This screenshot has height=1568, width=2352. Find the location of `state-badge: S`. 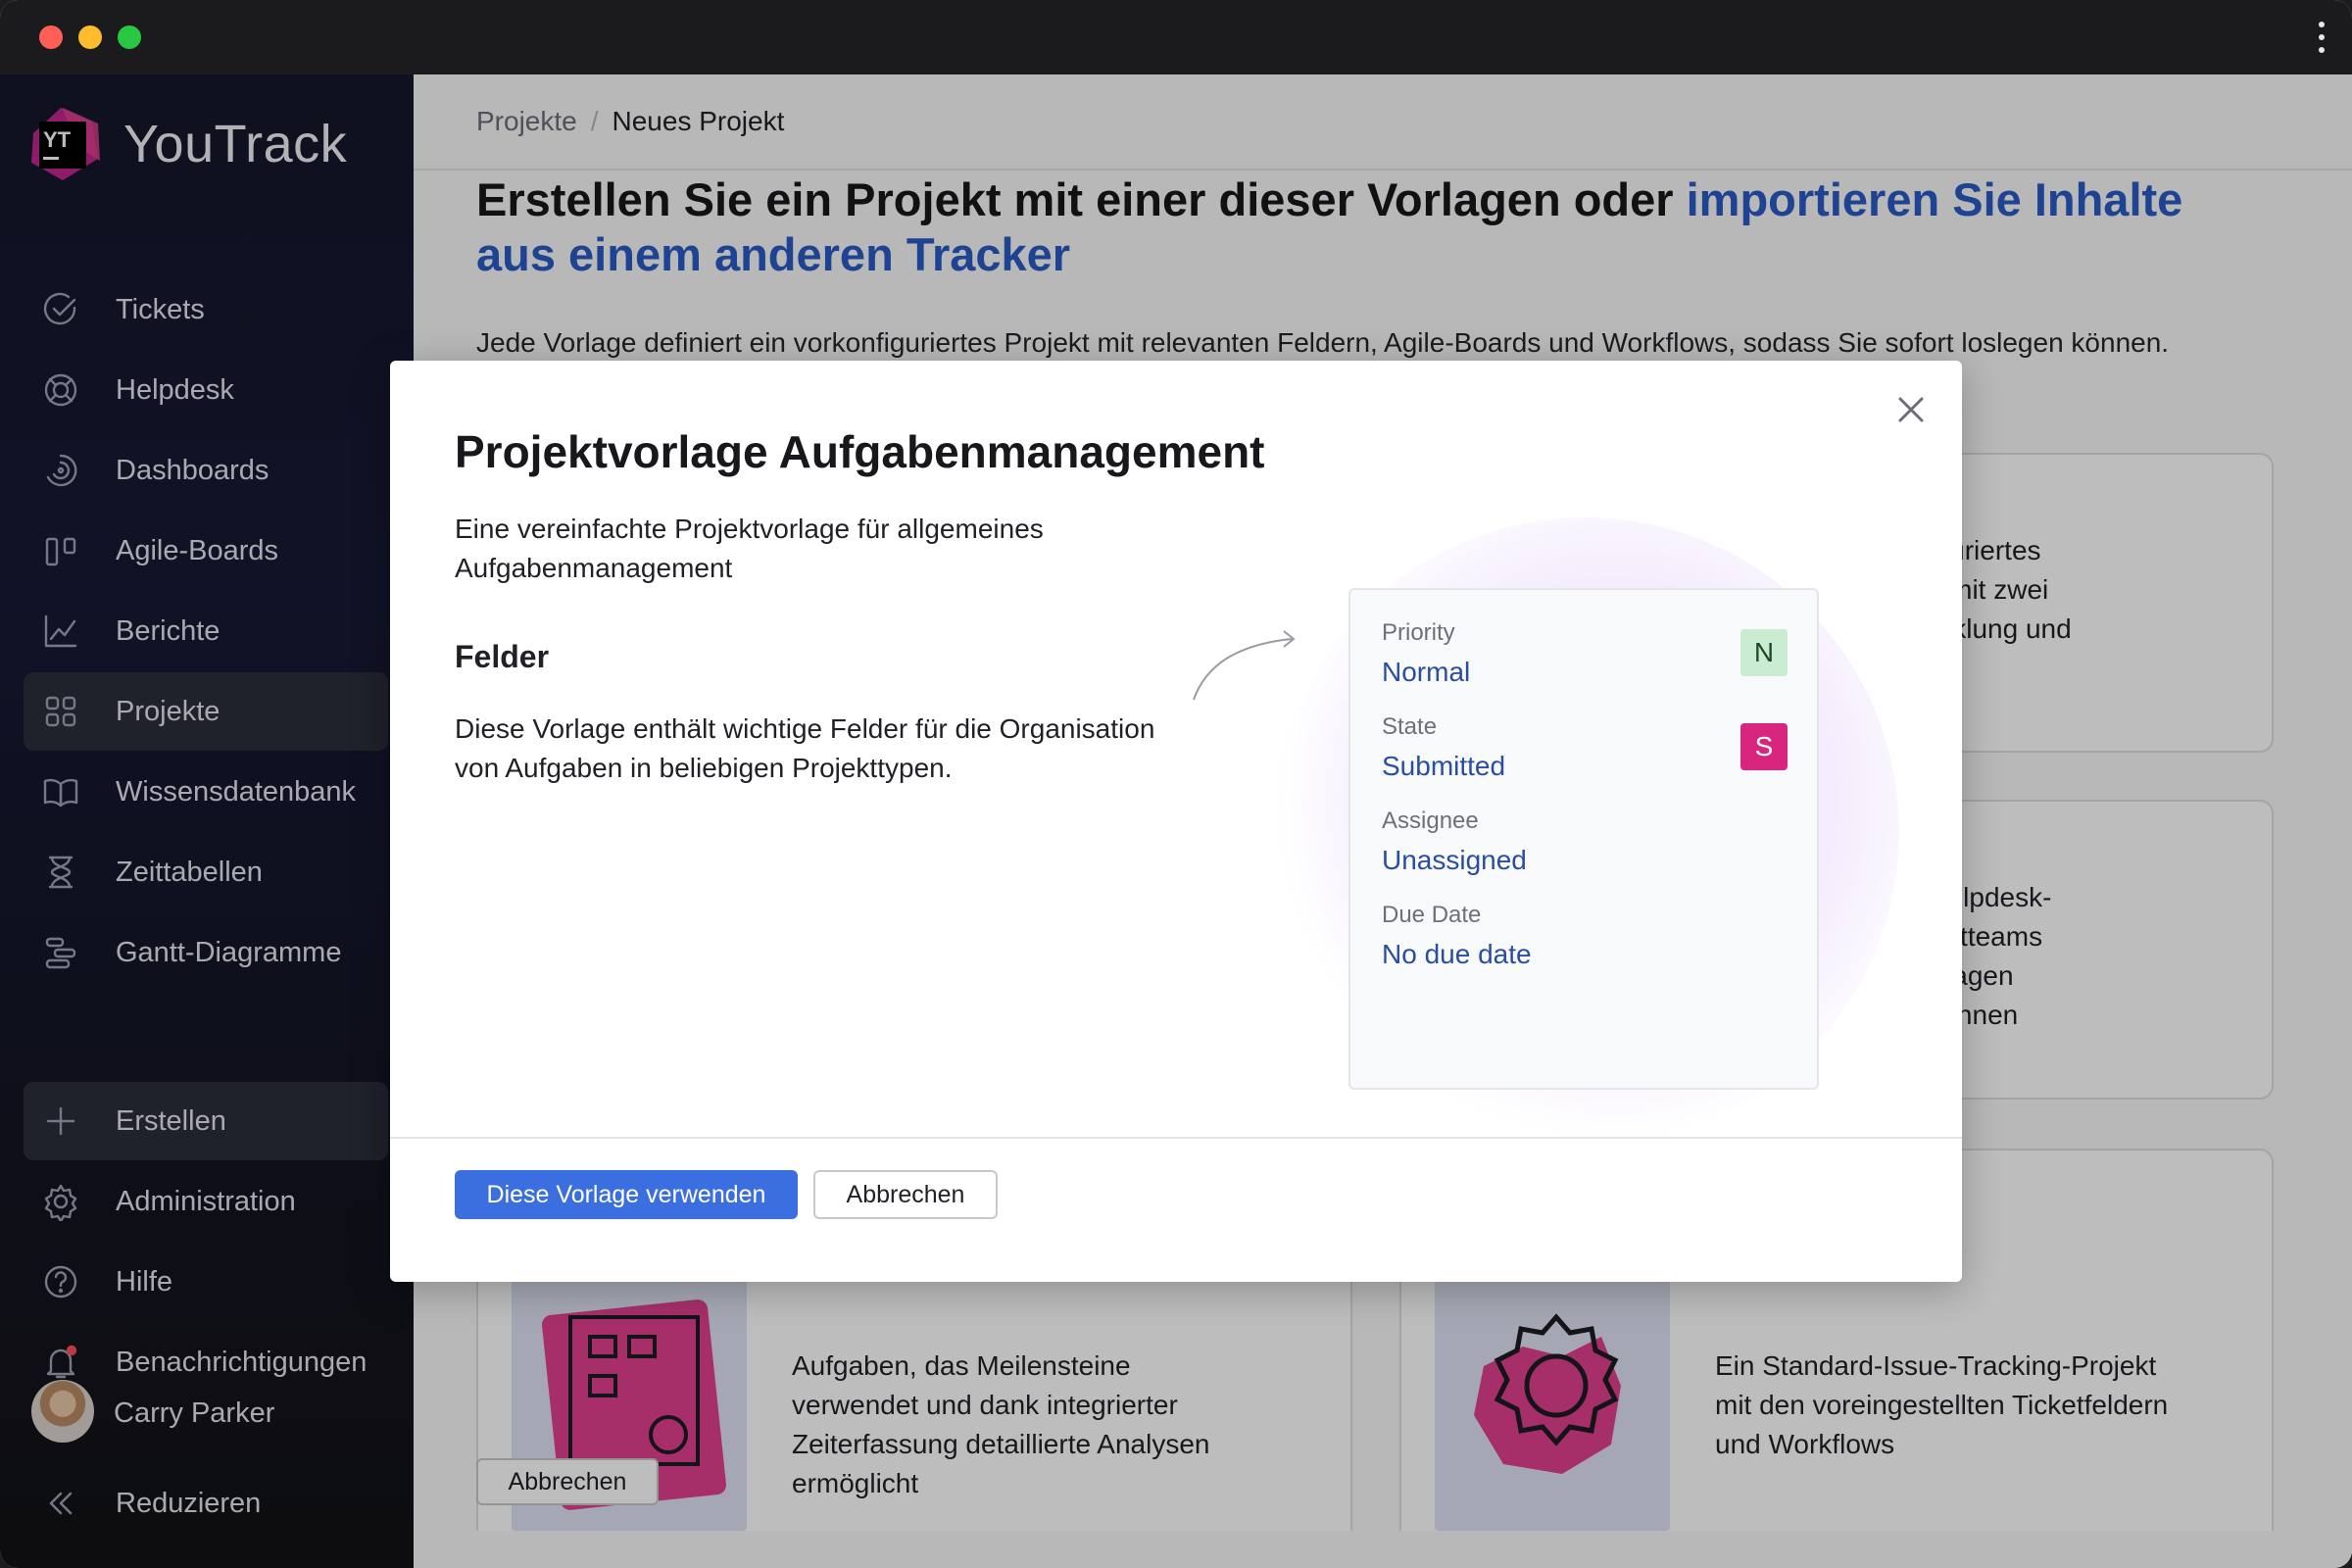

state-badge: S is located at coordinates (1764, 746).